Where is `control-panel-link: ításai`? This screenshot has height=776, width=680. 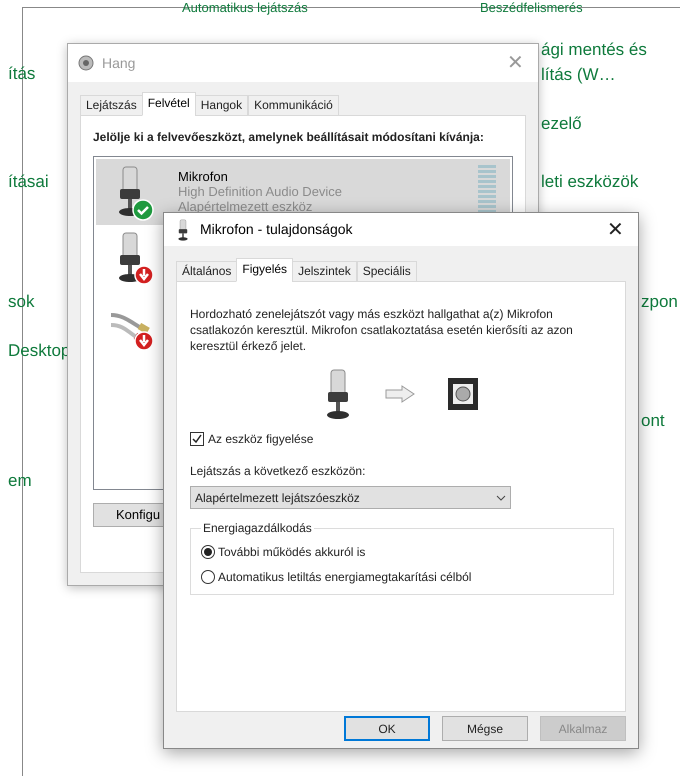 control-panel-link: ításai is located at coordinates (28, 182).